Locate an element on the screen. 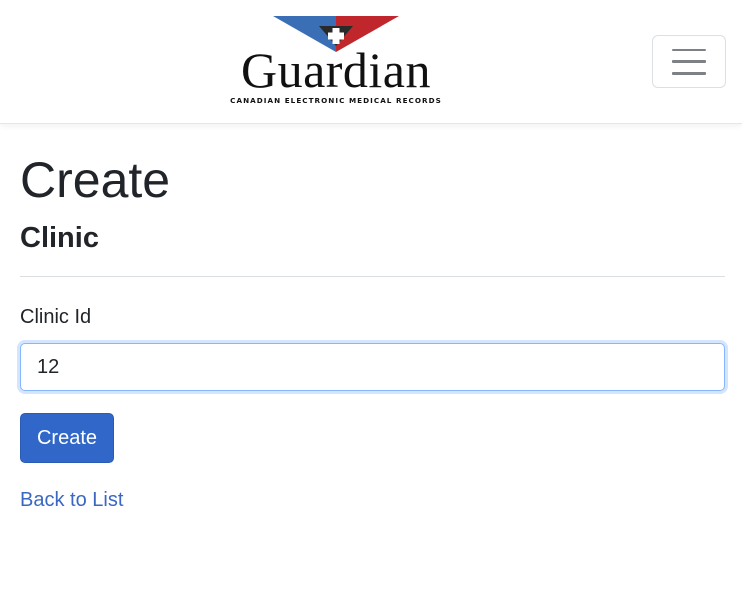  logo-tagline: CANADIAN ELECTRONIC MEDICAL RECORDS is located at coordinates (336, 100).